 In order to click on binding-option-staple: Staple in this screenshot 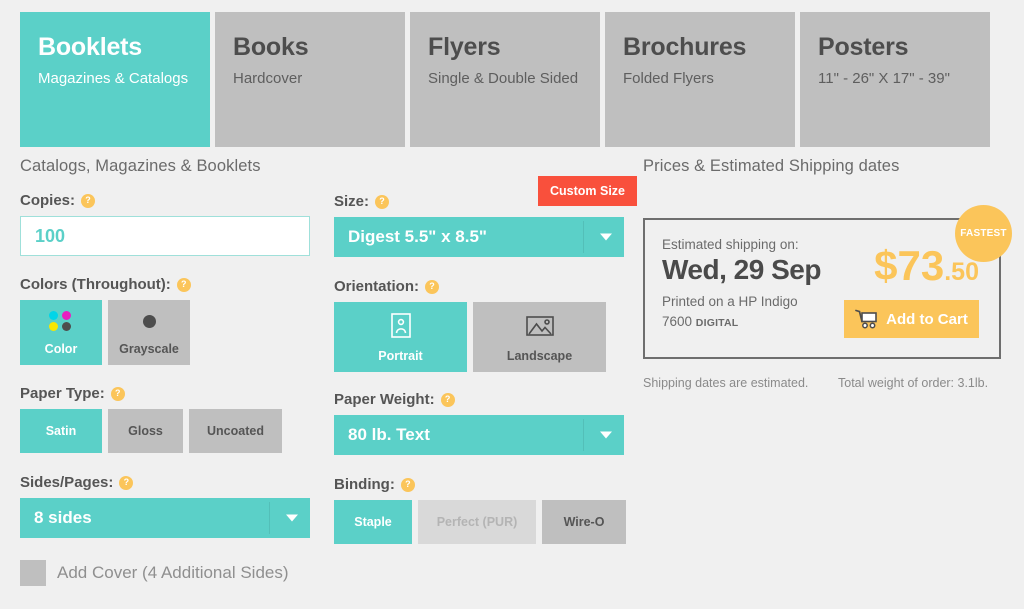, I will do `click(373, 522)`.